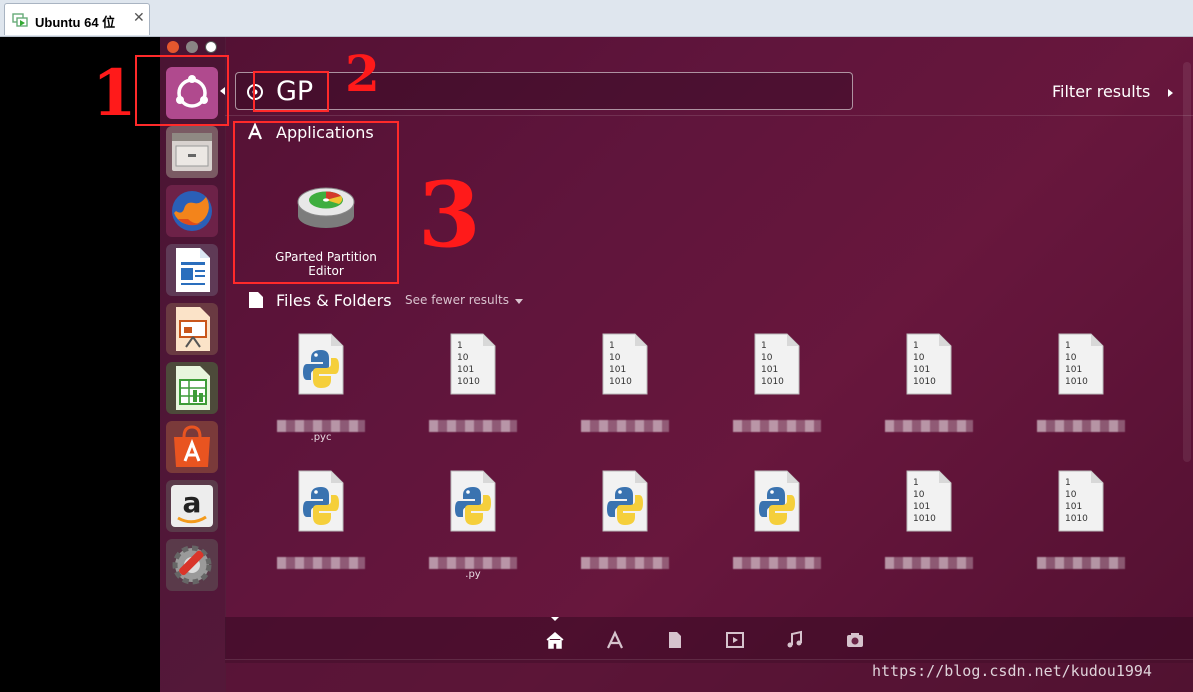 Image resolution: width=1193 pixels, height=692 pixels. I want to click on svg-text: a, so click(192, 502).